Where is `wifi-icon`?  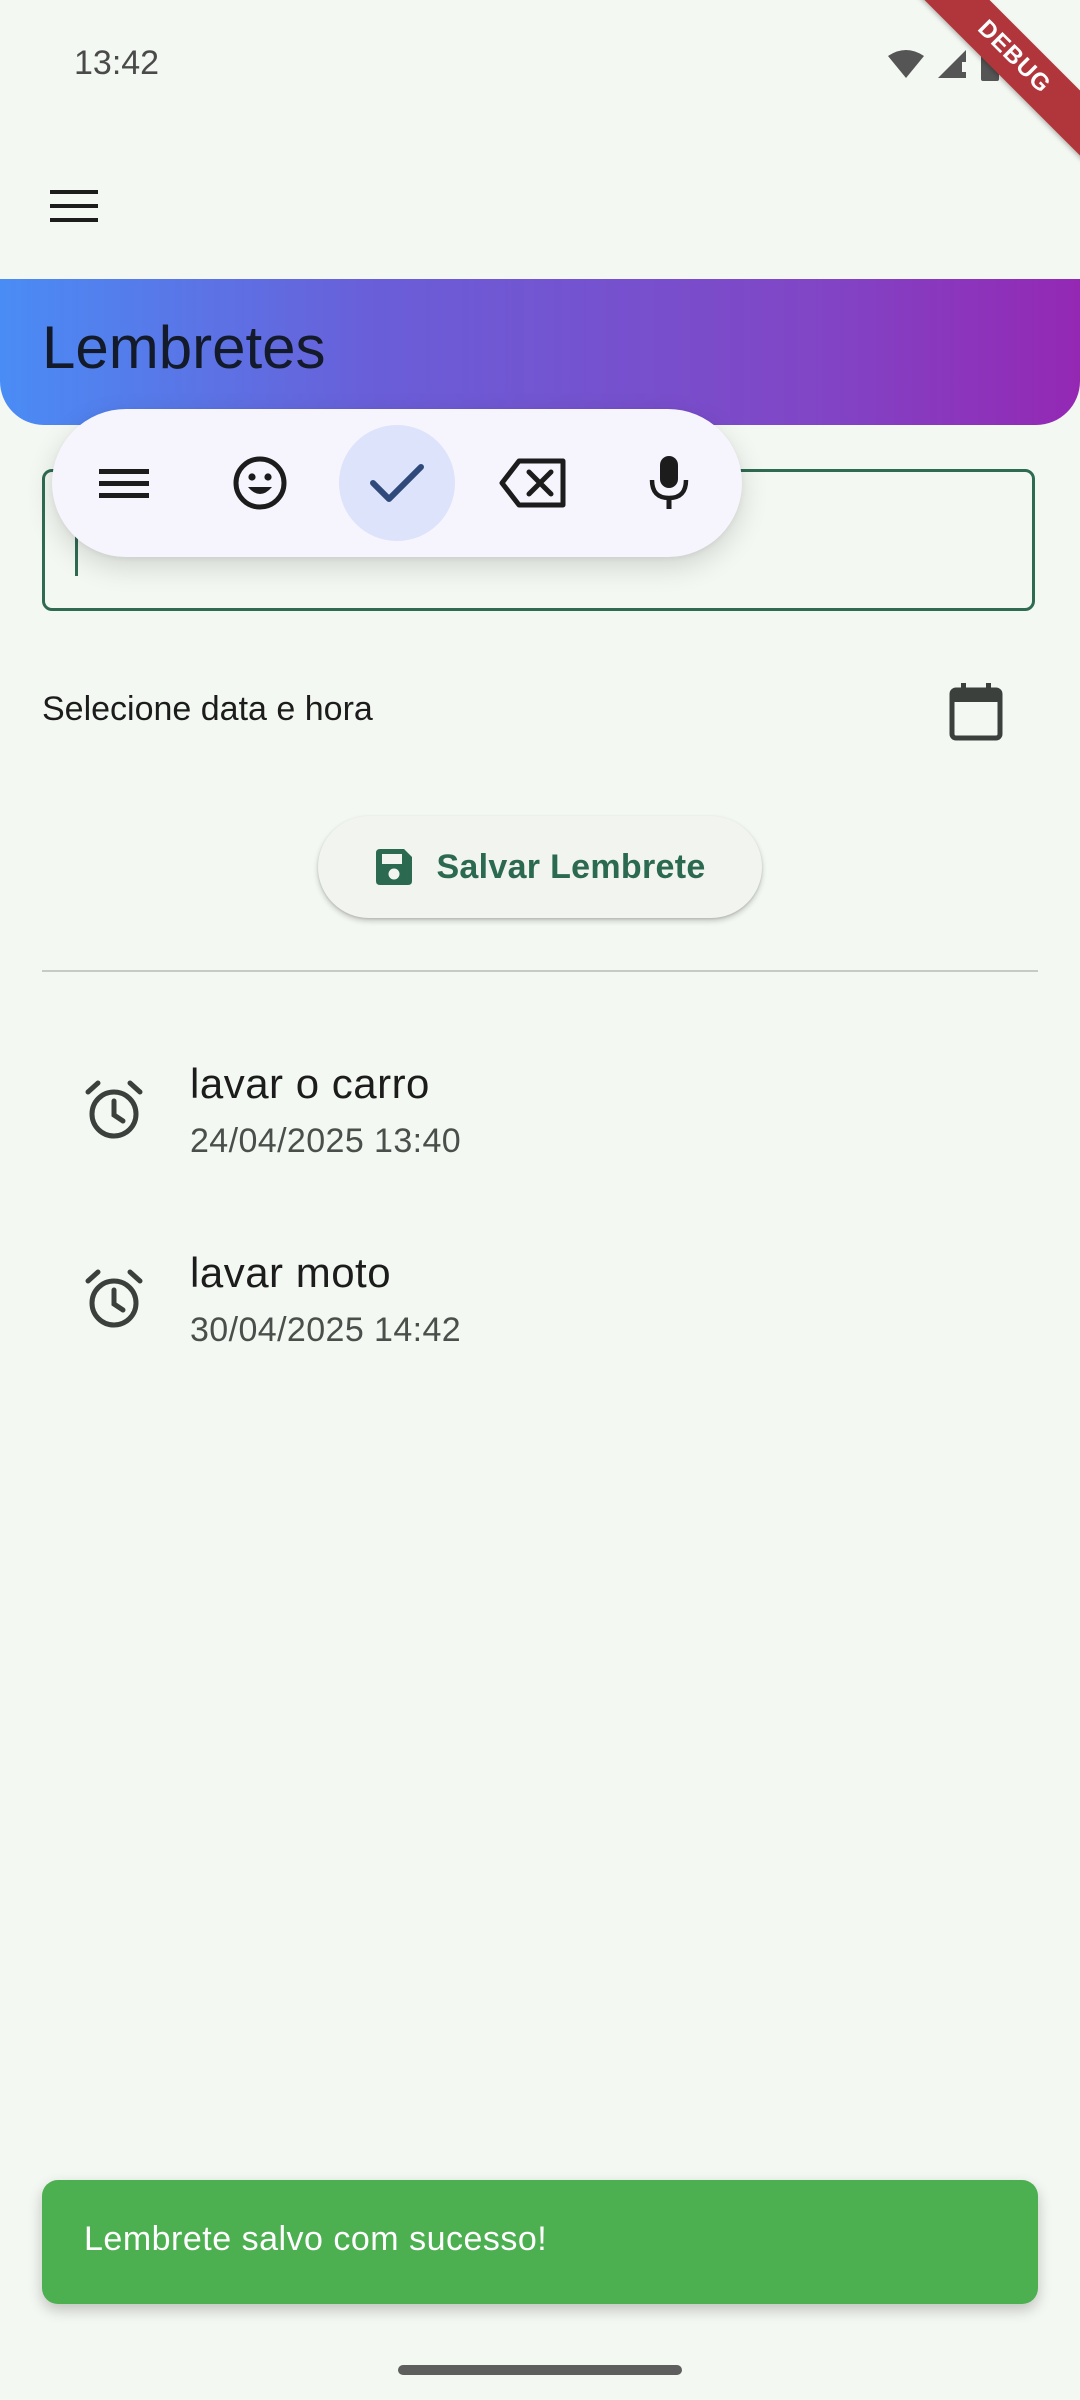 wifi-icon is located at coordinates (906, 64).